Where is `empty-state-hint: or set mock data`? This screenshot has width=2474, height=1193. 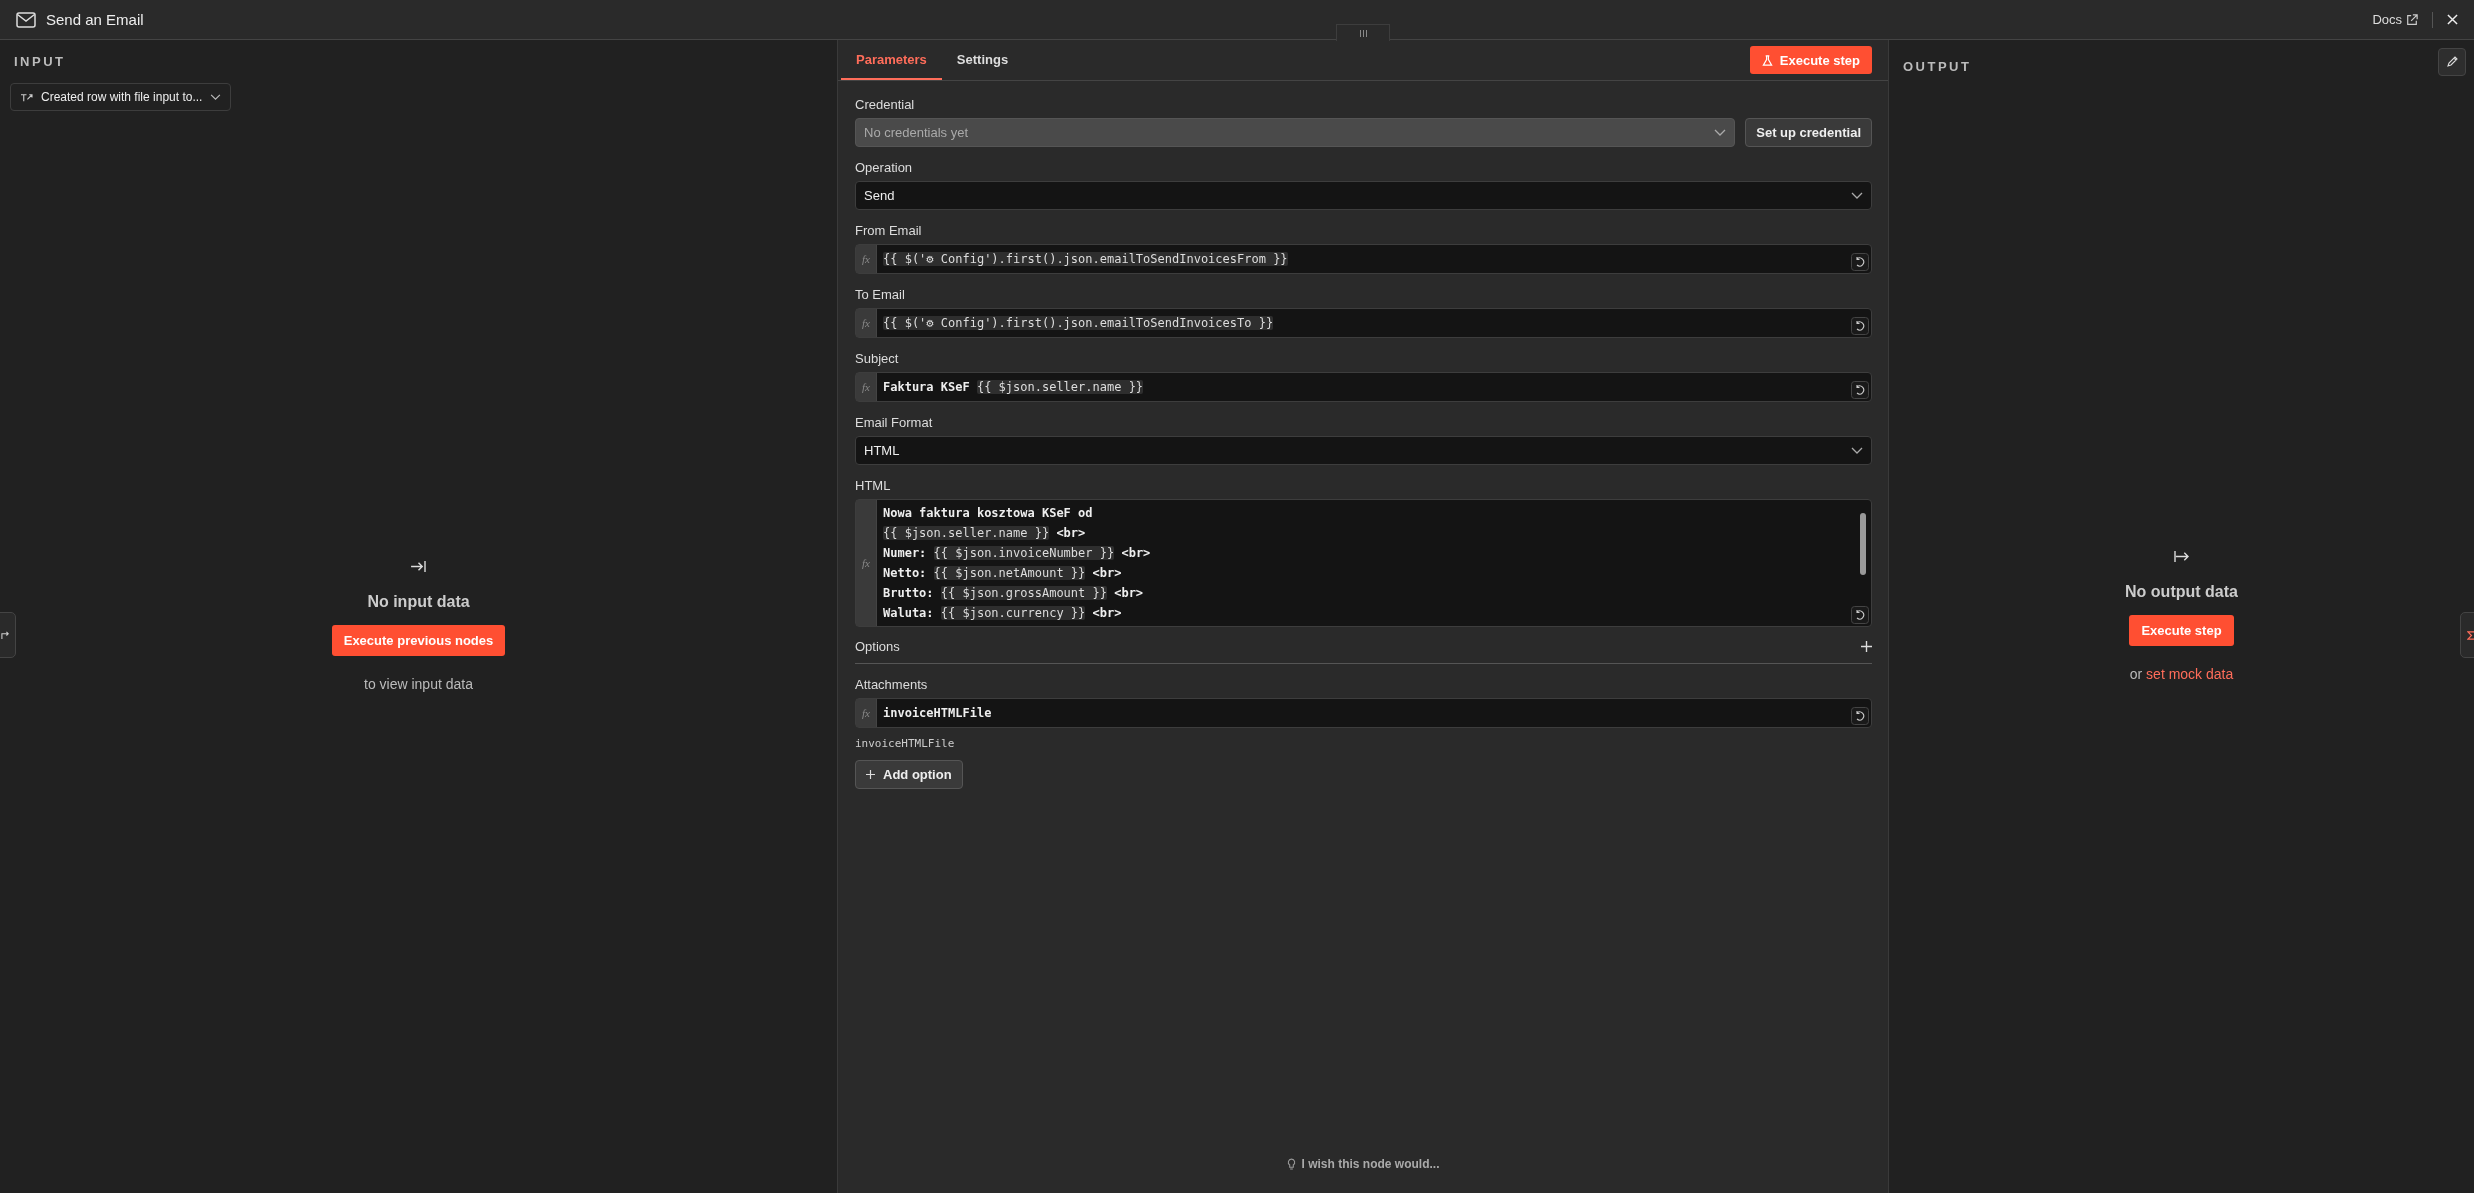 empty-state-hint: or set mock data is located at coordinates (2181, 674).